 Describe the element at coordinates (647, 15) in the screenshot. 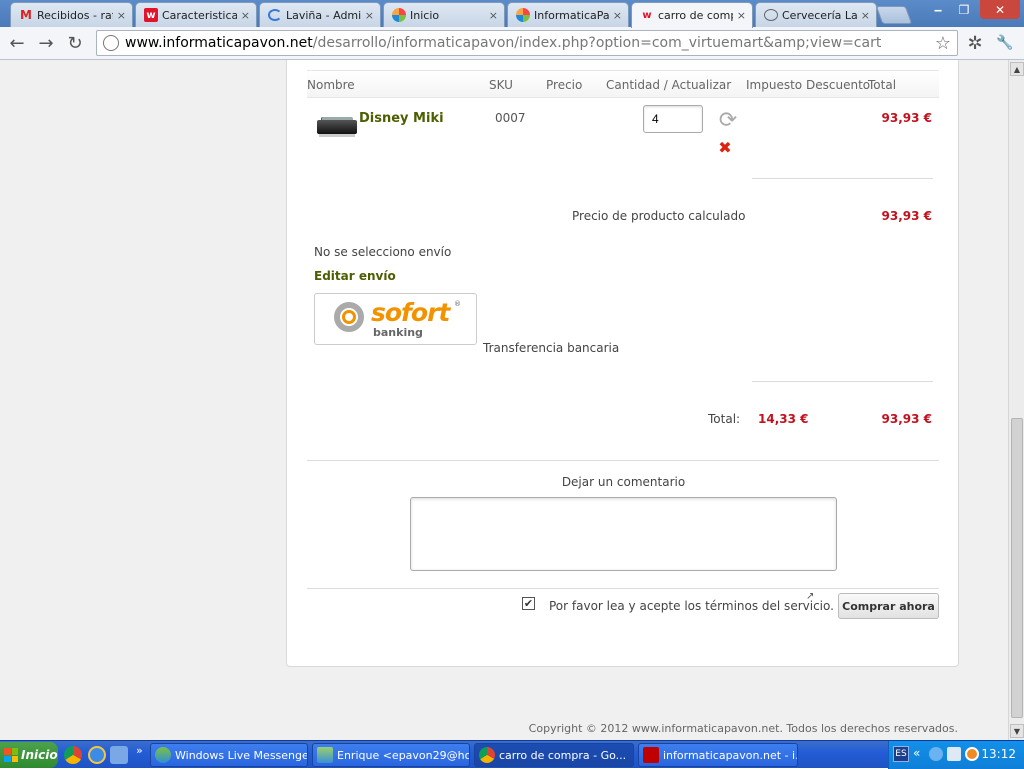

I see `brand-w-icon: w` at that location.